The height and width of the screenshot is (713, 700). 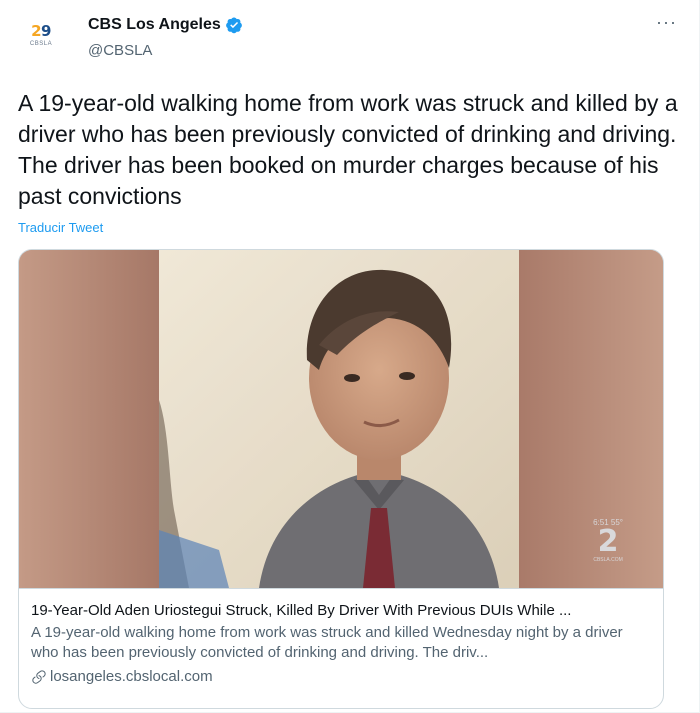 I want to click on avatar-logo-sub: CBSLA, so click(x=41, y=43).